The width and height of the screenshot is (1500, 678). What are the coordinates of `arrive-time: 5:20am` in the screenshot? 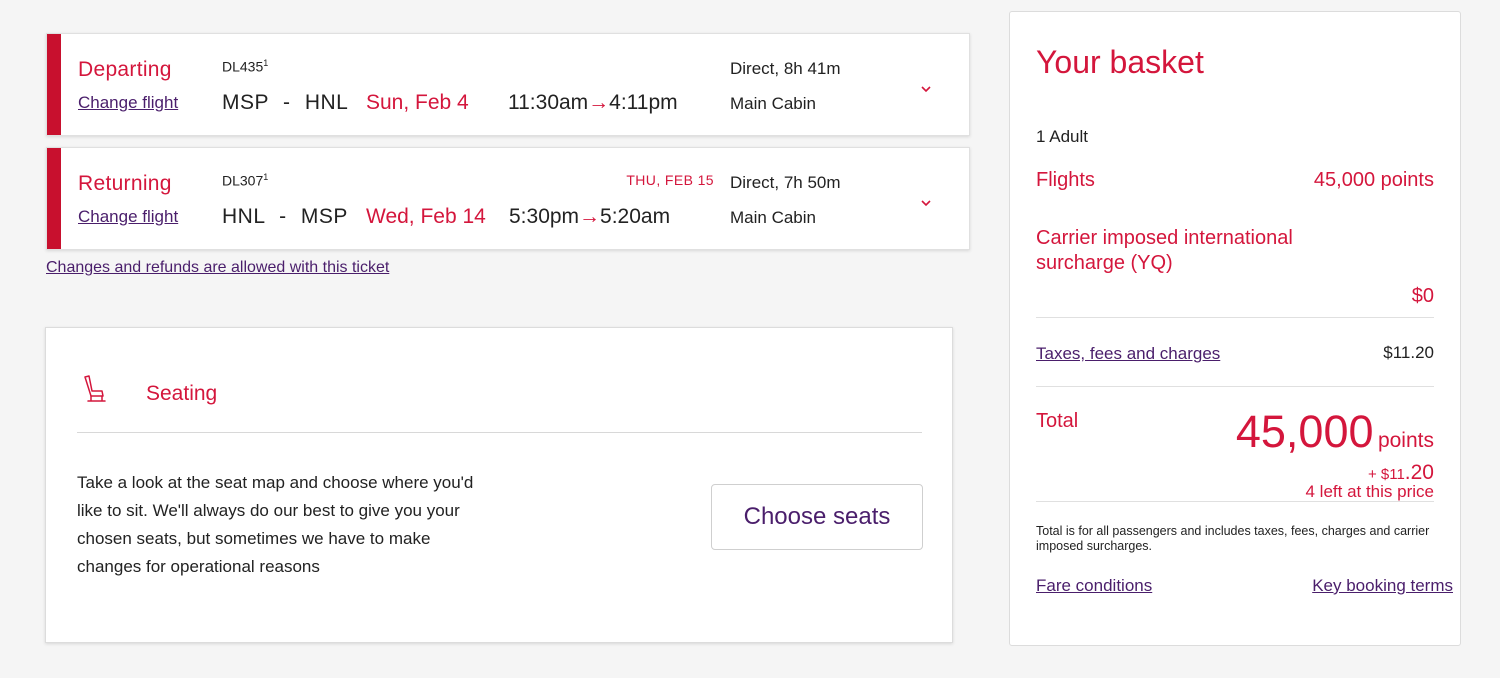 It's located at (635, 216).